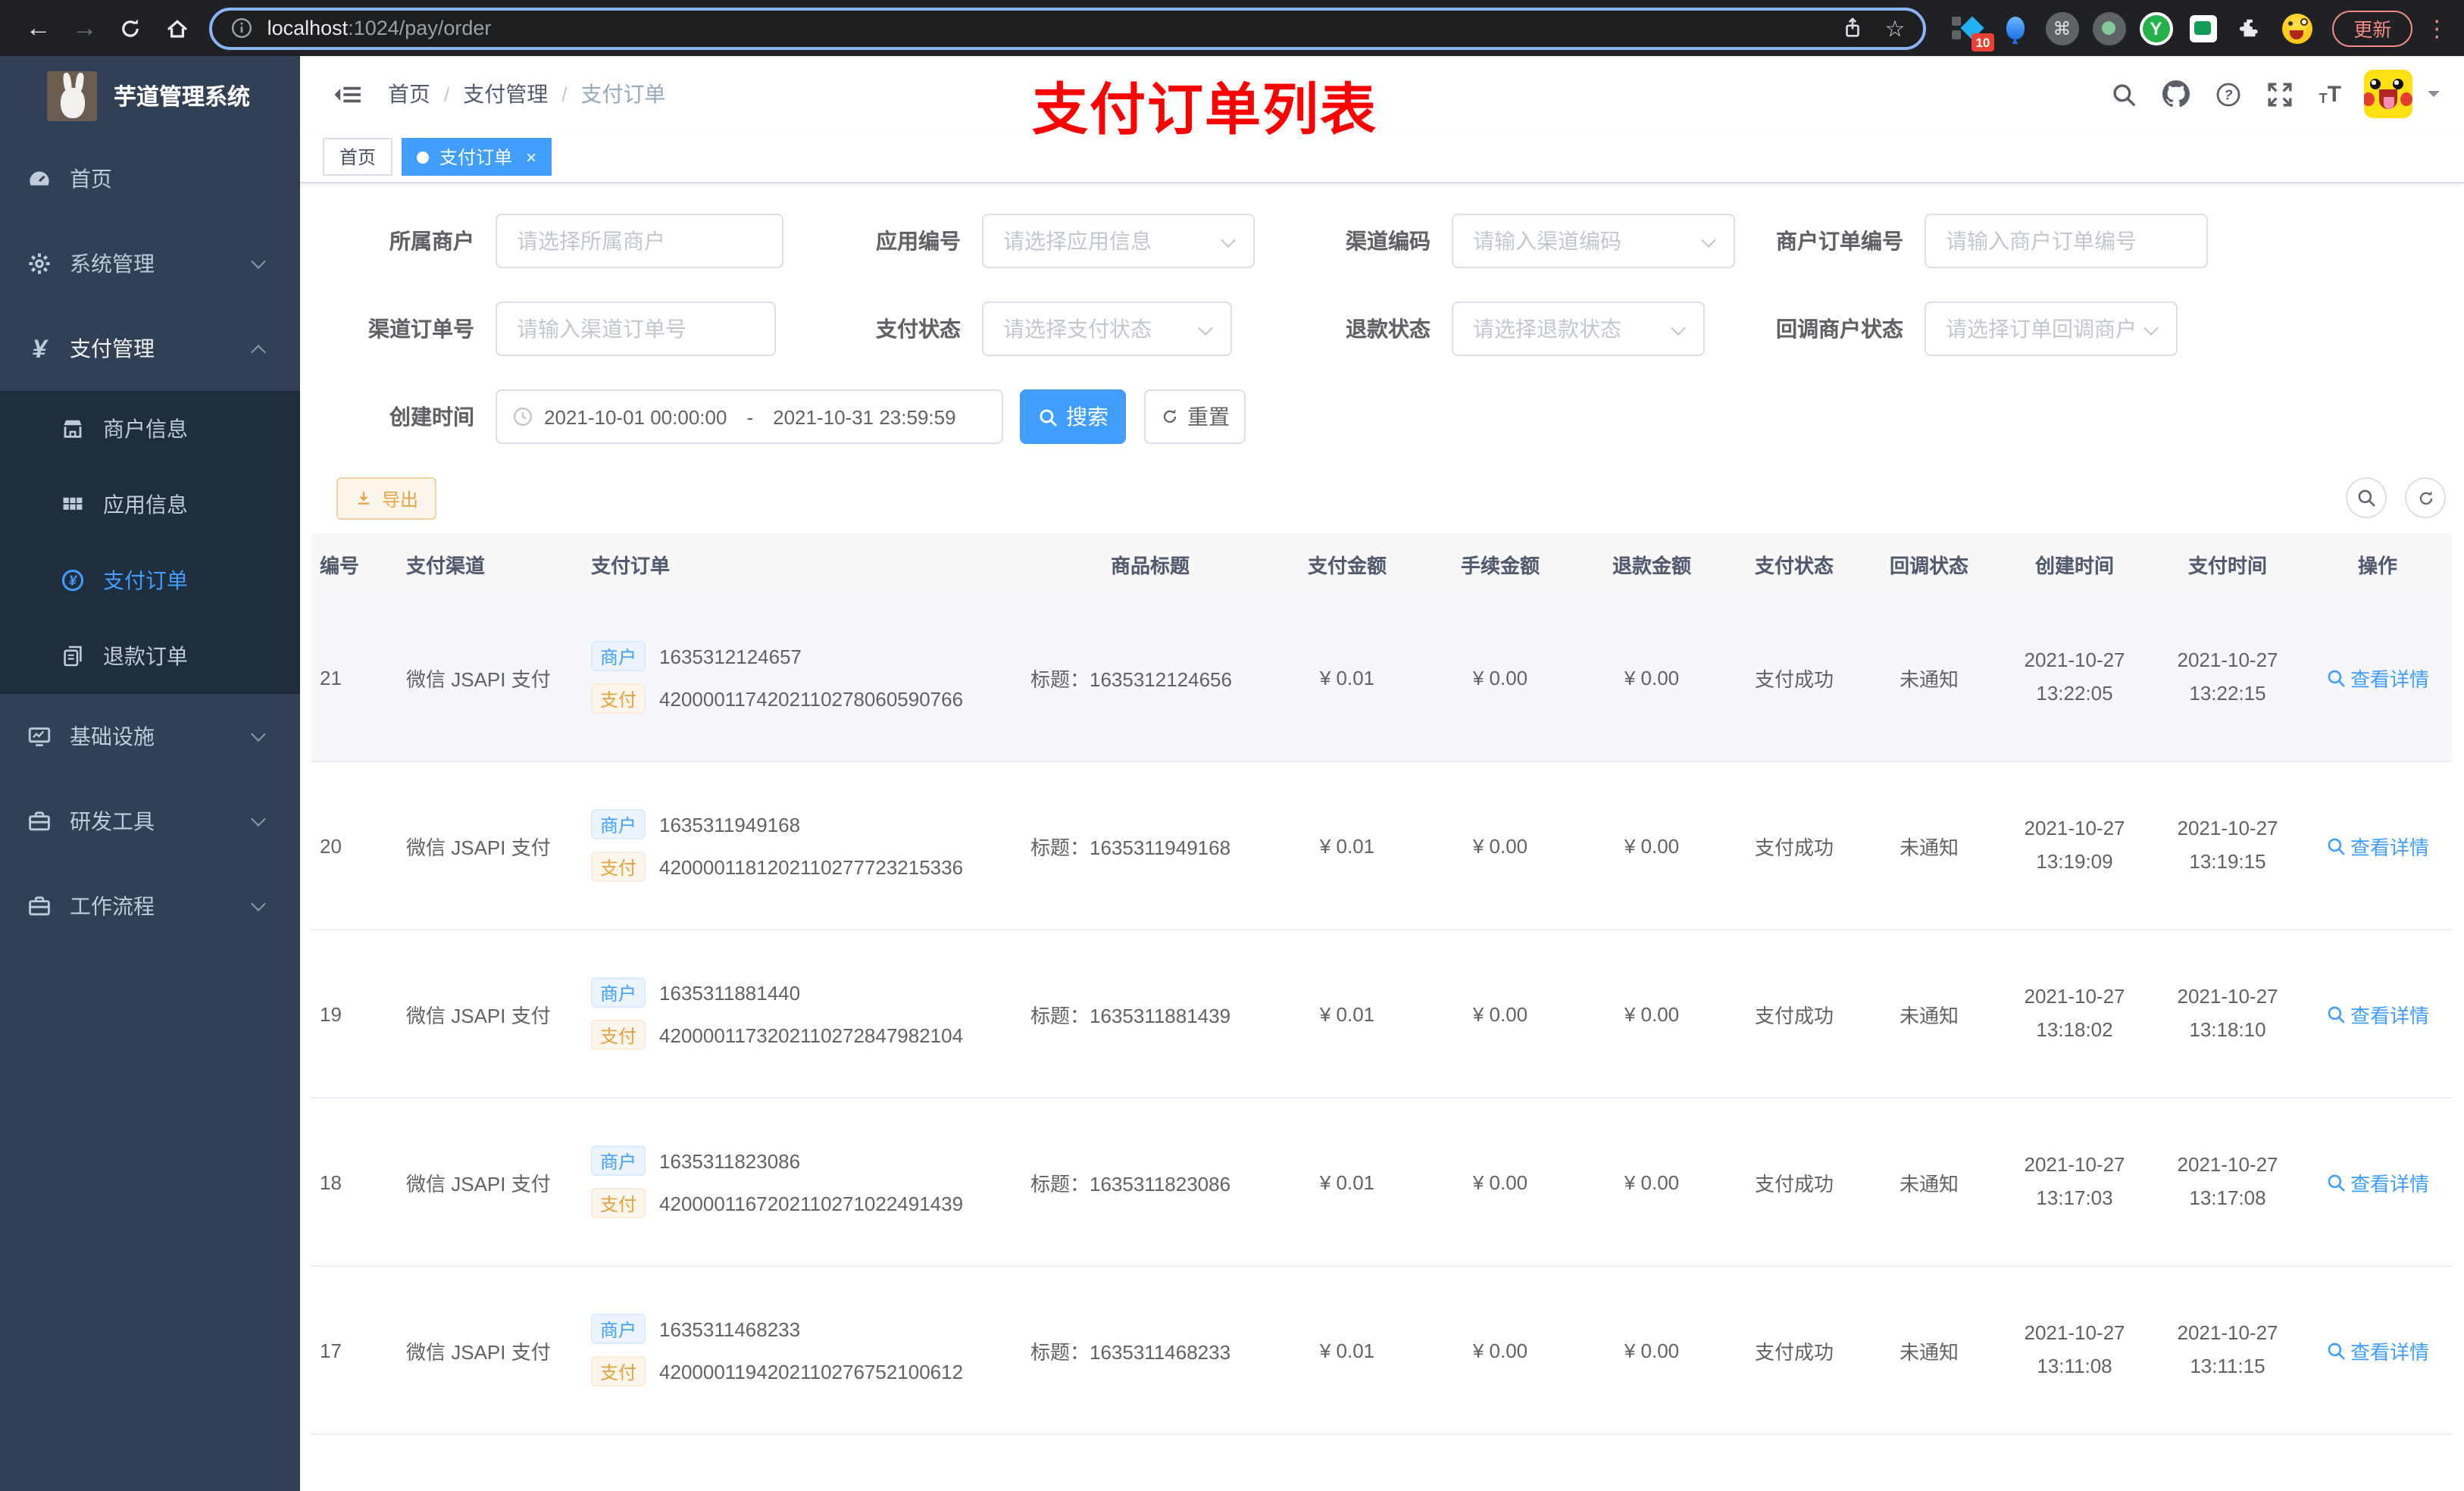  What do you see at coordinates (2372, 28) in the screenshot?
I see `browser-update-button: 更新` at bounding box center [2372, 28].